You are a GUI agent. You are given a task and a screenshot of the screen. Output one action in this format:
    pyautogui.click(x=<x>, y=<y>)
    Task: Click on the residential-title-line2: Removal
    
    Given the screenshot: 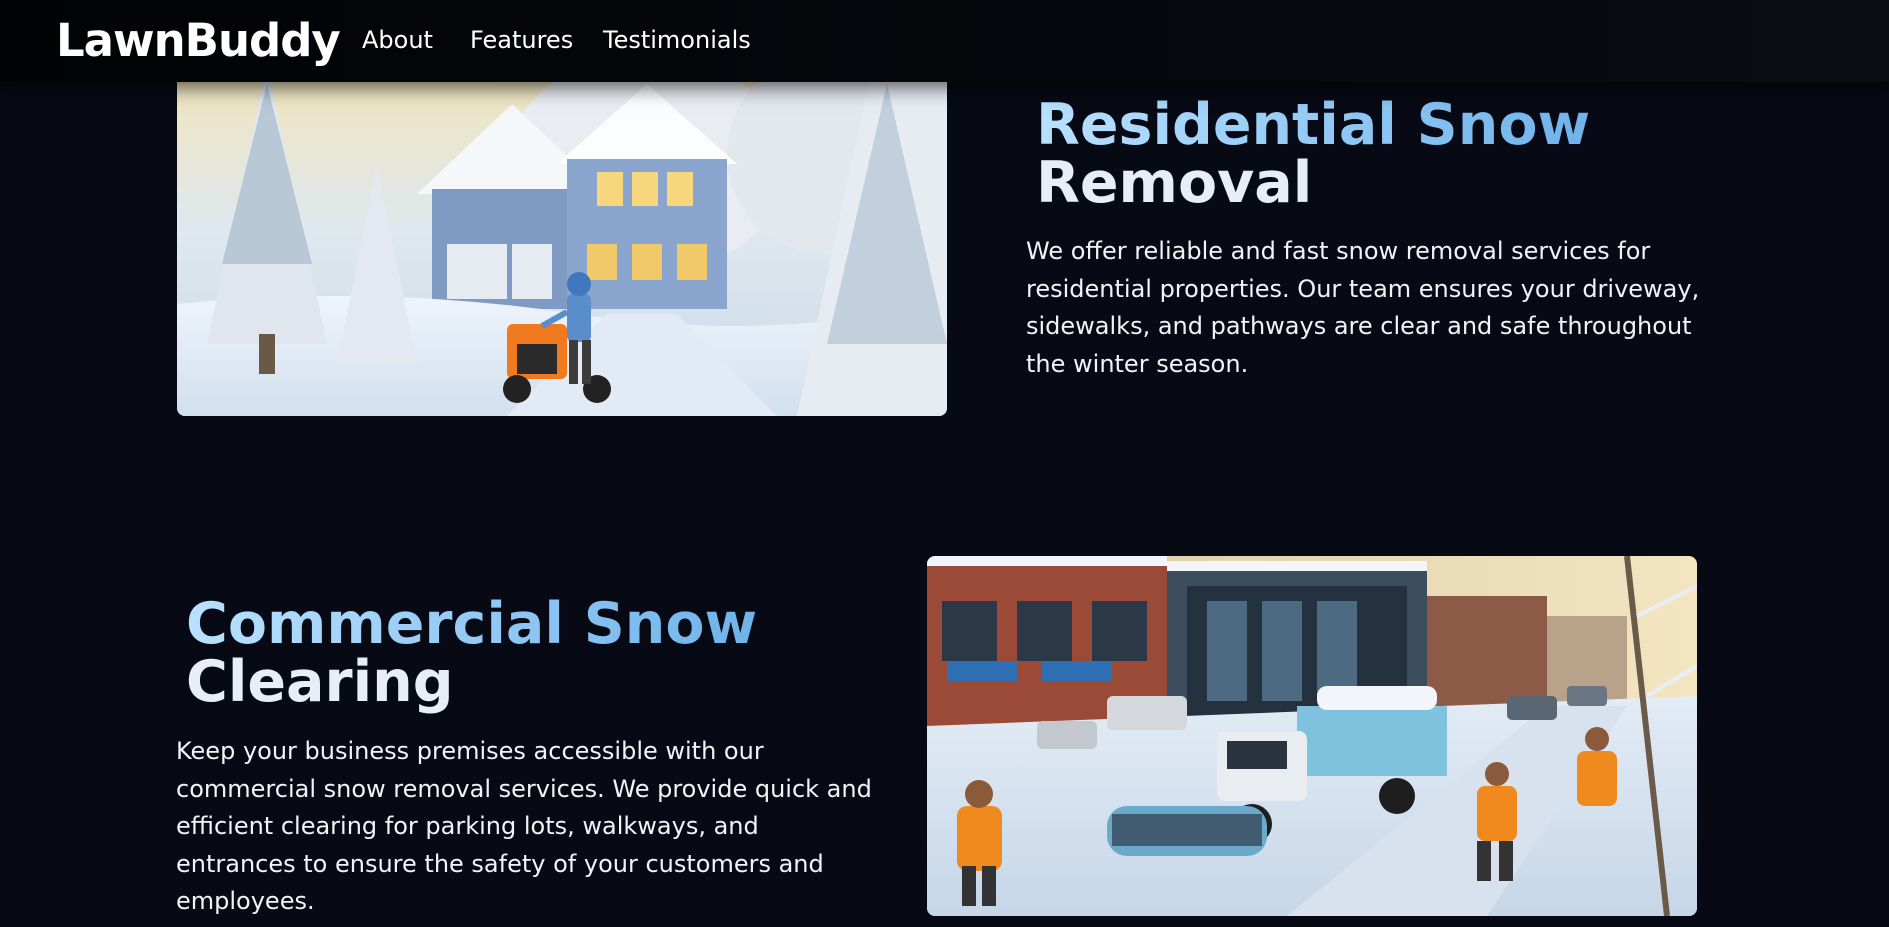 What is the action you would take?
    pyautogui.click(x=1174, y=183)
    